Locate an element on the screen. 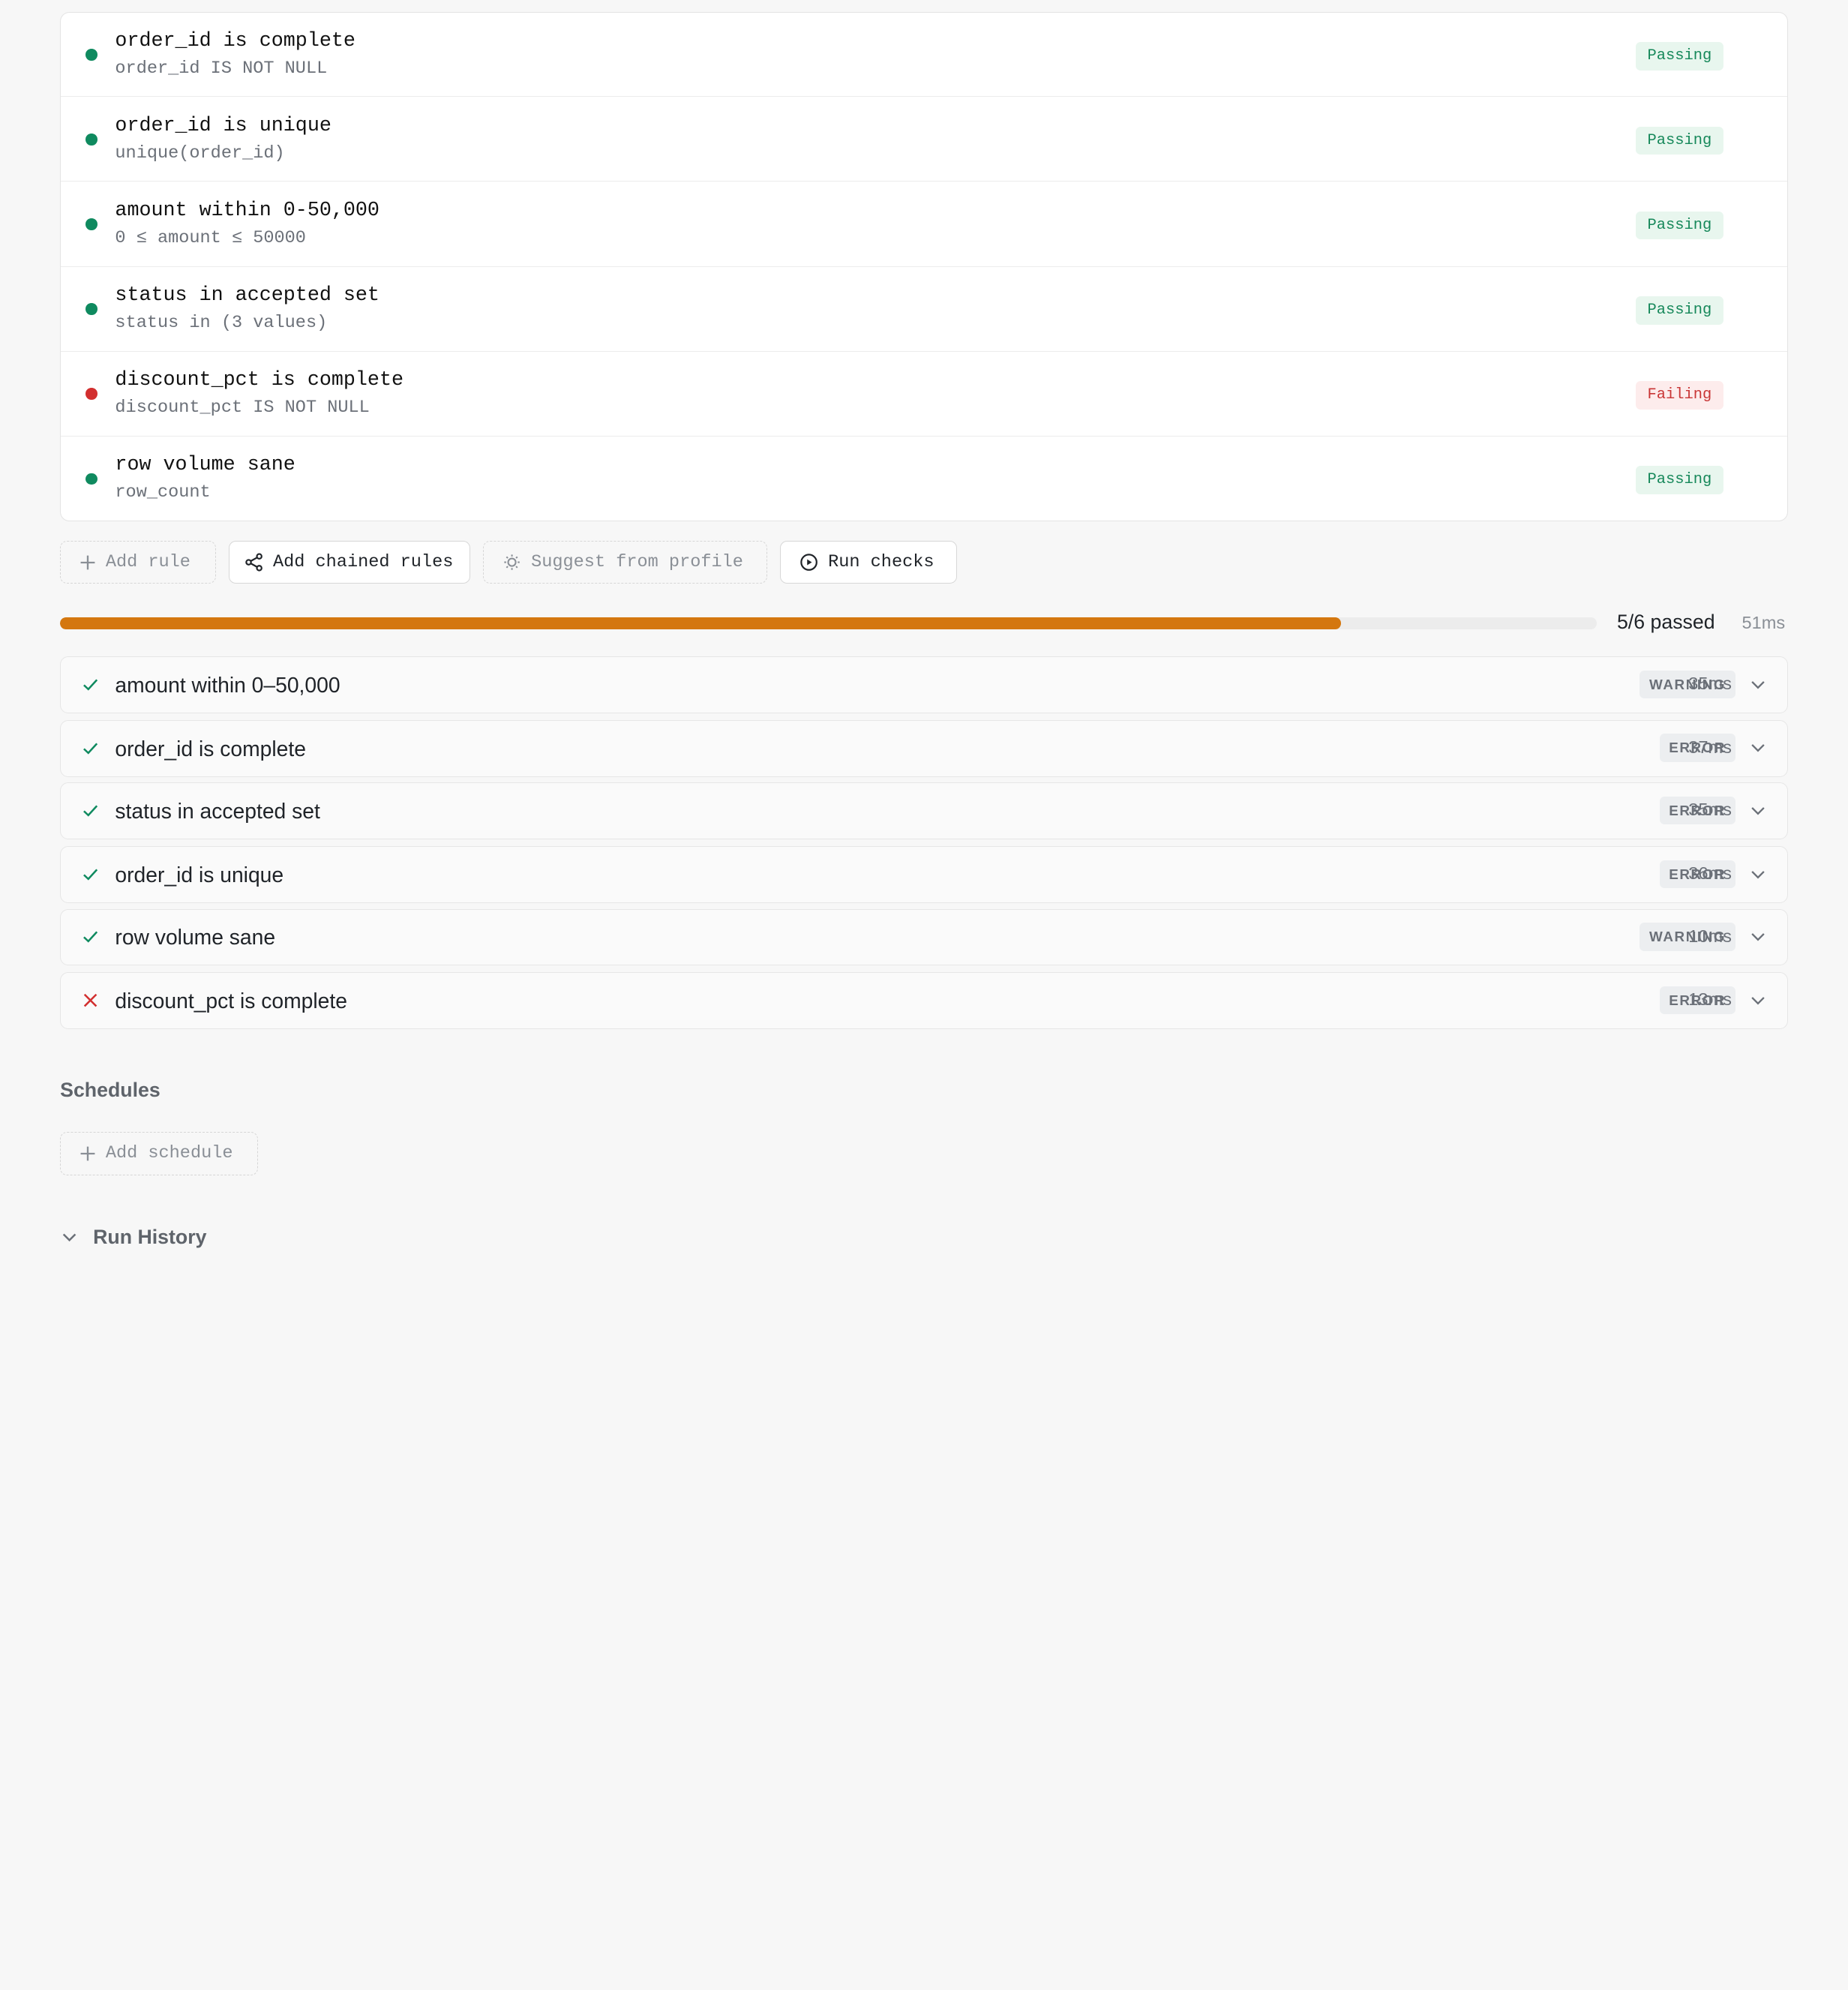 Image resolution: width=1848 pixels, height=1990 pixels. result-title: order_id is complete is located at coordinates (210, 748).